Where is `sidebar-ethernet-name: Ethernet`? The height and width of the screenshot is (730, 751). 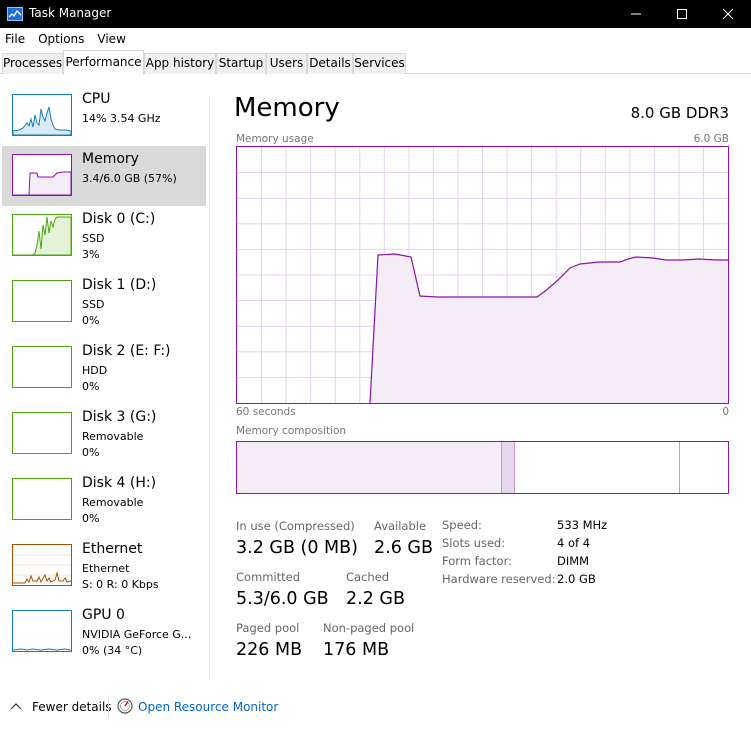
sidebar-ethernet-name: Ethernet is located at coordinates (112, 549).